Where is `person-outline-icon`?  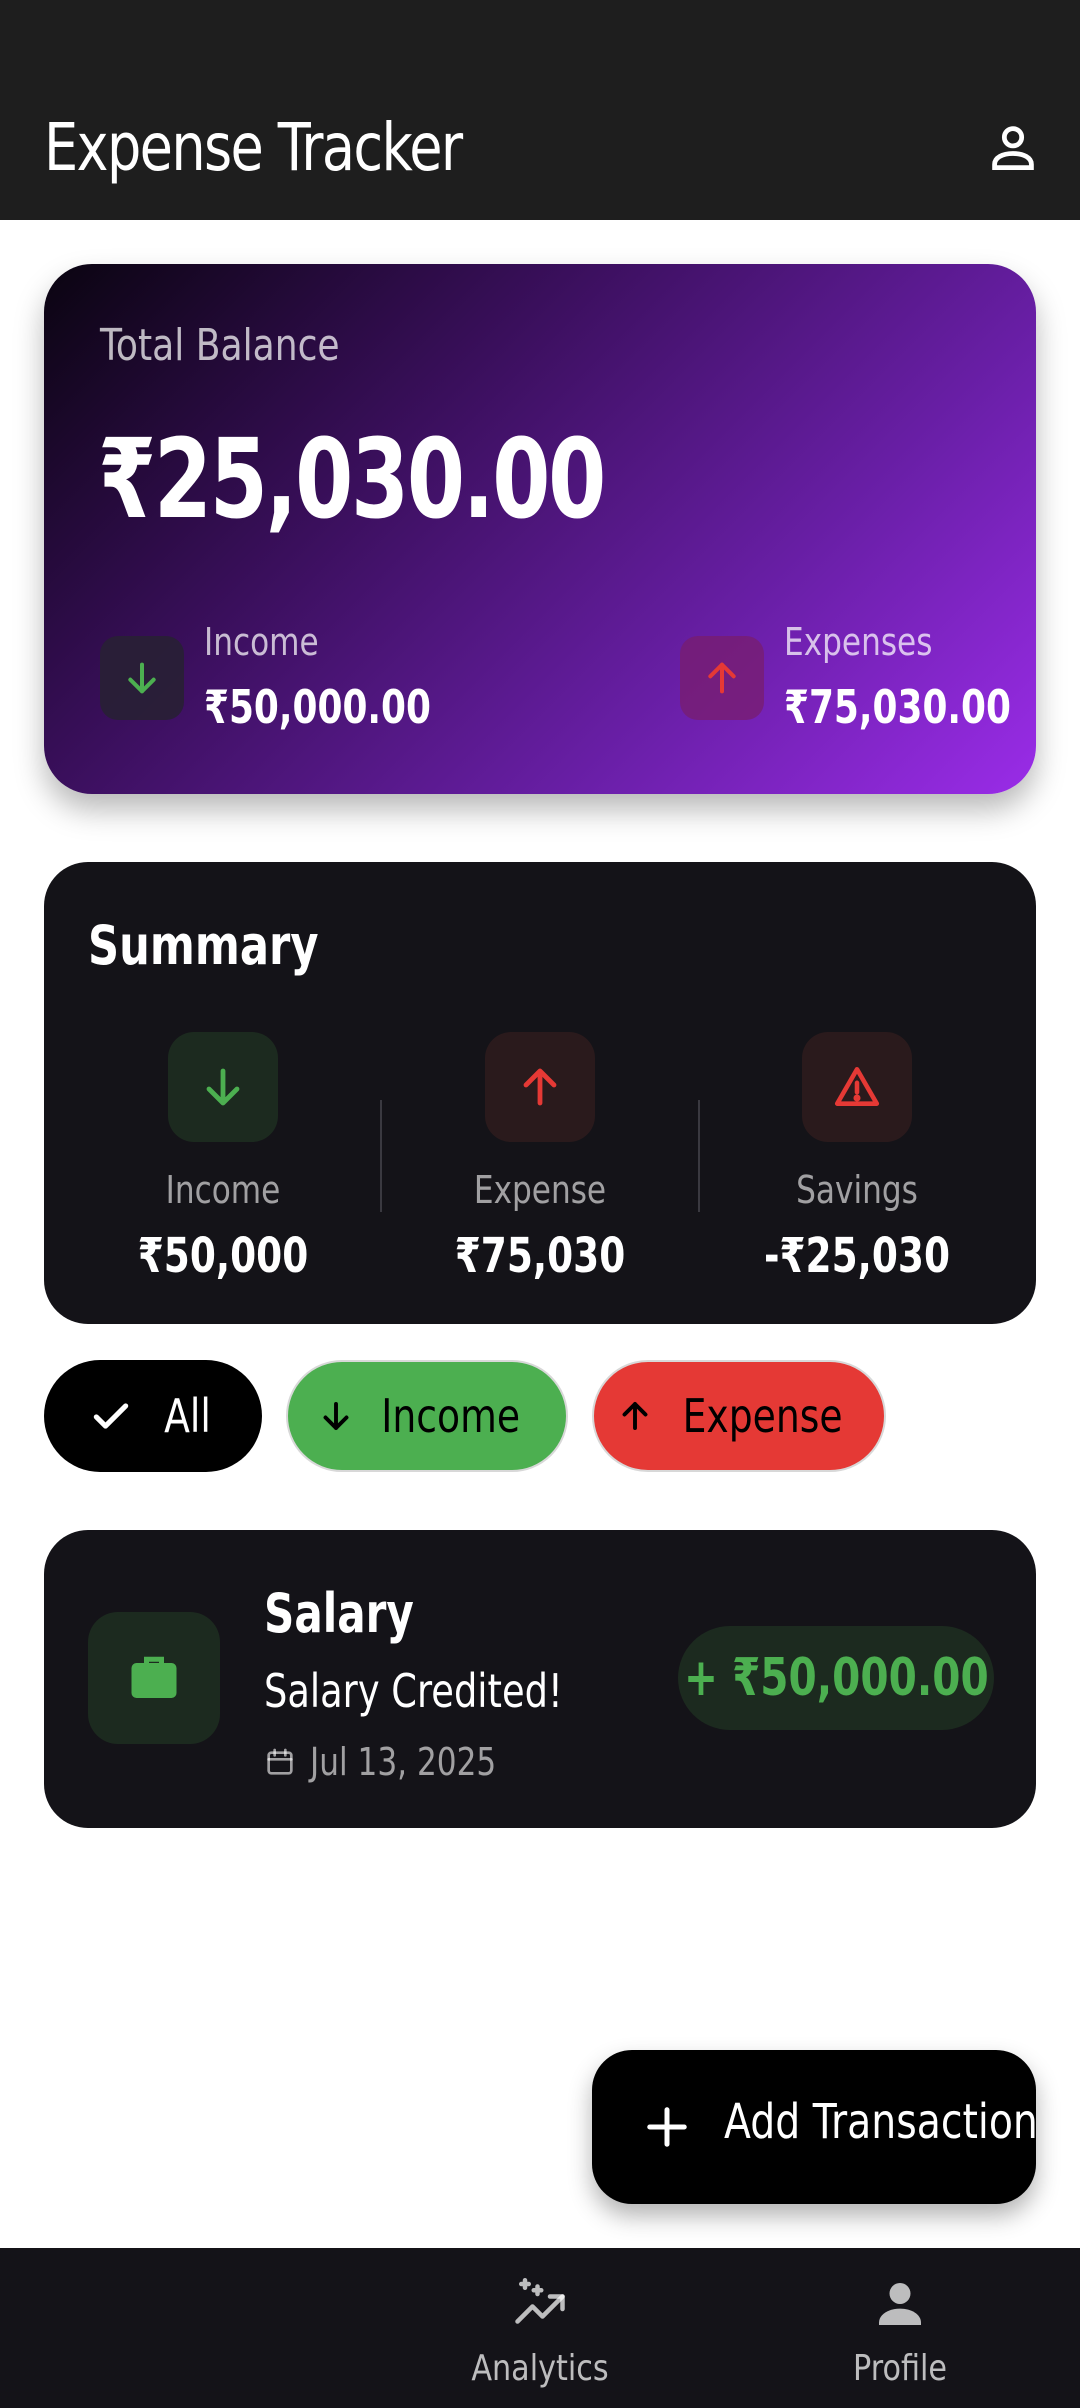 person-outline-icon is located at coordinates (1013, 148).